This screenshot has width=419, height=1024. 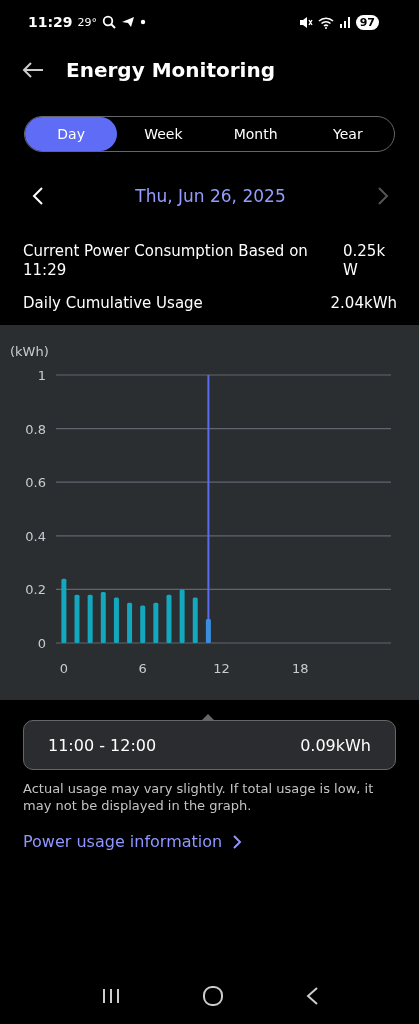 I want to click on chevron-right-icon, so click(x=237, y=841).